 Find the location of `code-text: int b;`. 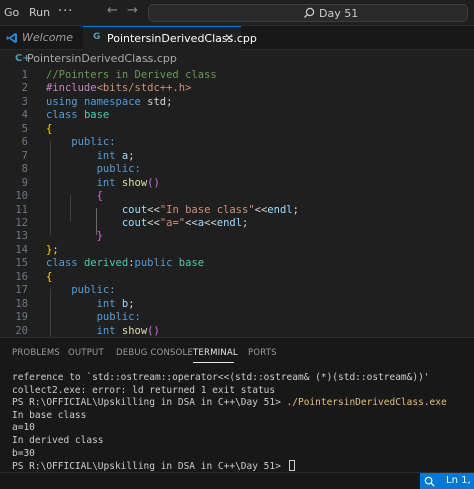

code-text: int b; is located at coordinates (90, 305).